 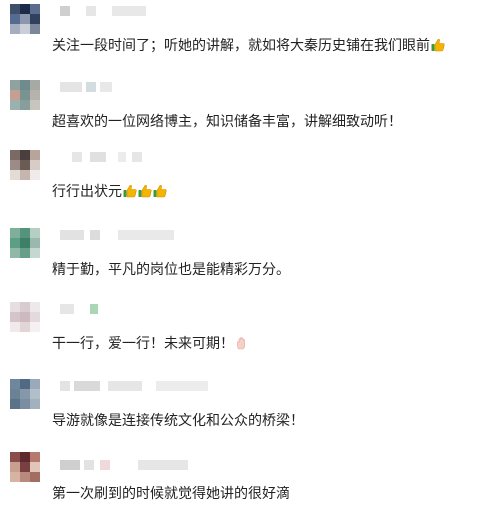 What do you see at coordinates (150, 343) in the screenshot?
I see `comment-text: 干一行，爱一行！未来可期！` at bounding box center [150, 343].